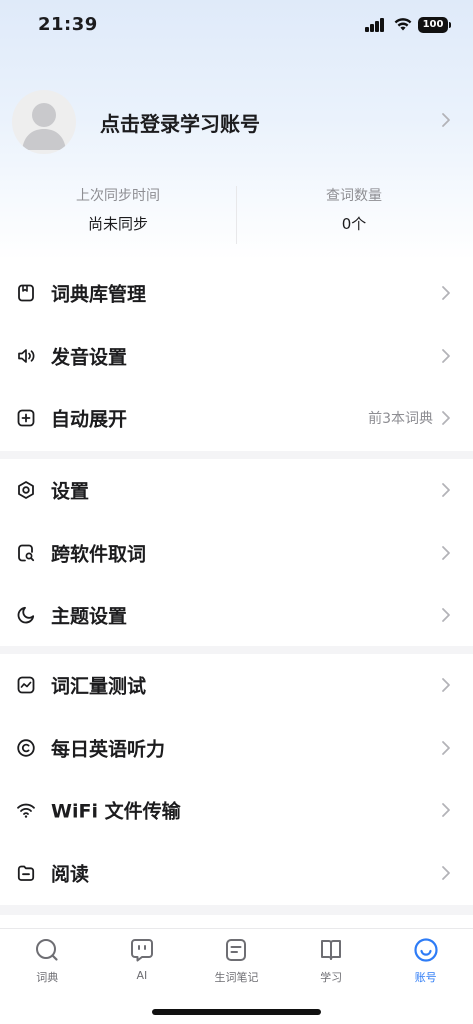 The image size is (473, 1024). Describe the element at coordinates (236, 977) in the screenshot. I see `tab-label: 生词笔记` at that location.